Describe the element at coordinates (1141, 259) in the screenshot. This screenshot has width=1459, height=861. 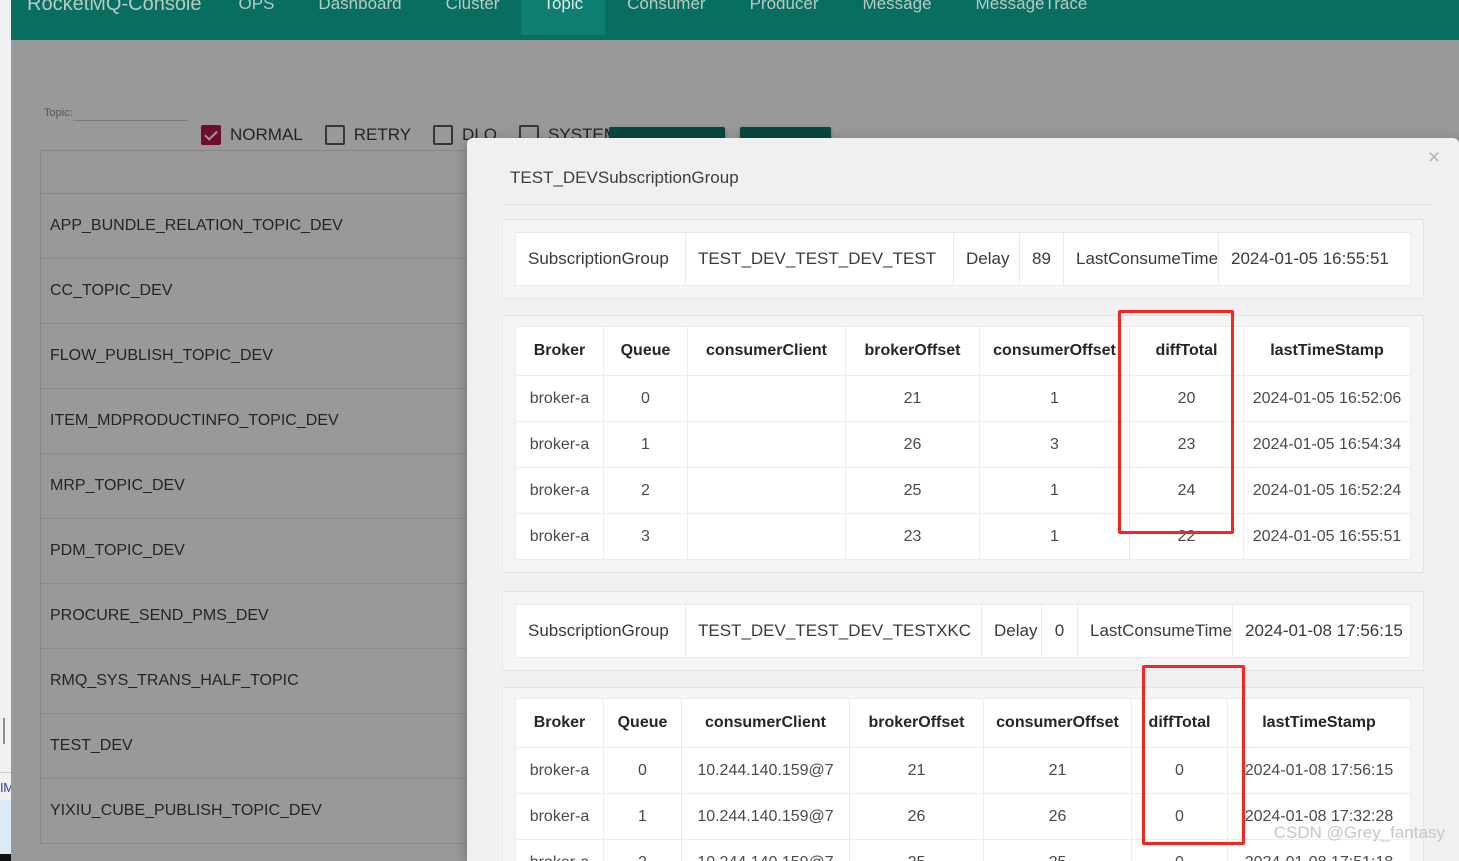
I see `lastconsumetime-label: LastConsumeTime` at that location.